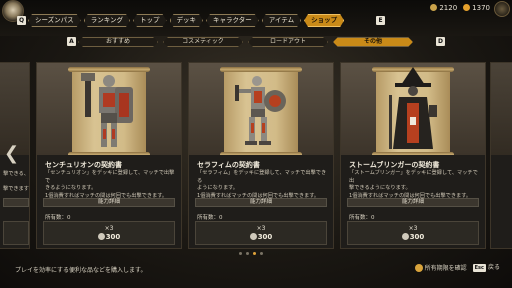  I want to click on currency-display: 2120 1370, so click(460, 8).